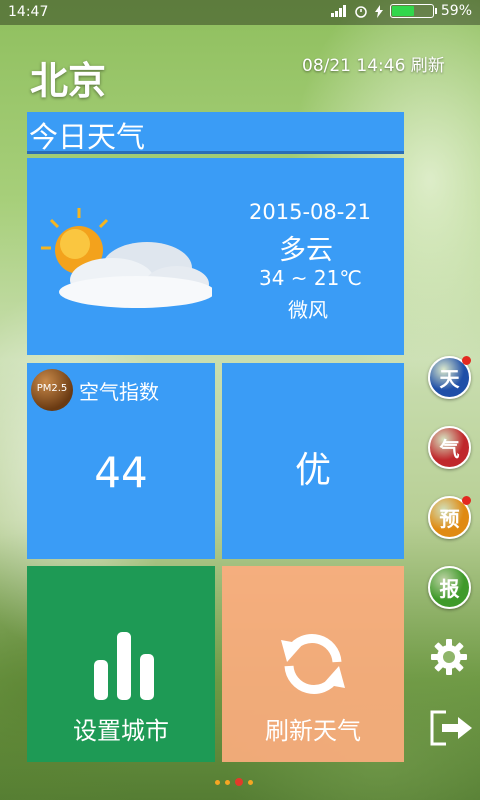  Describe the element at coordinates (306, 250) in the screenshot. I see `weather-condition: 多云` at that location.